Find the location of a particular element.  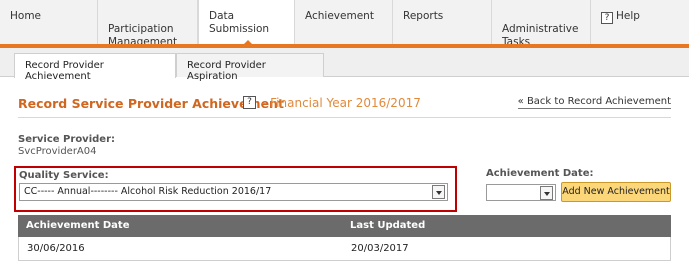

table-row: 30/06/2016 20/03/2017 is located at coordinates (344, 249).